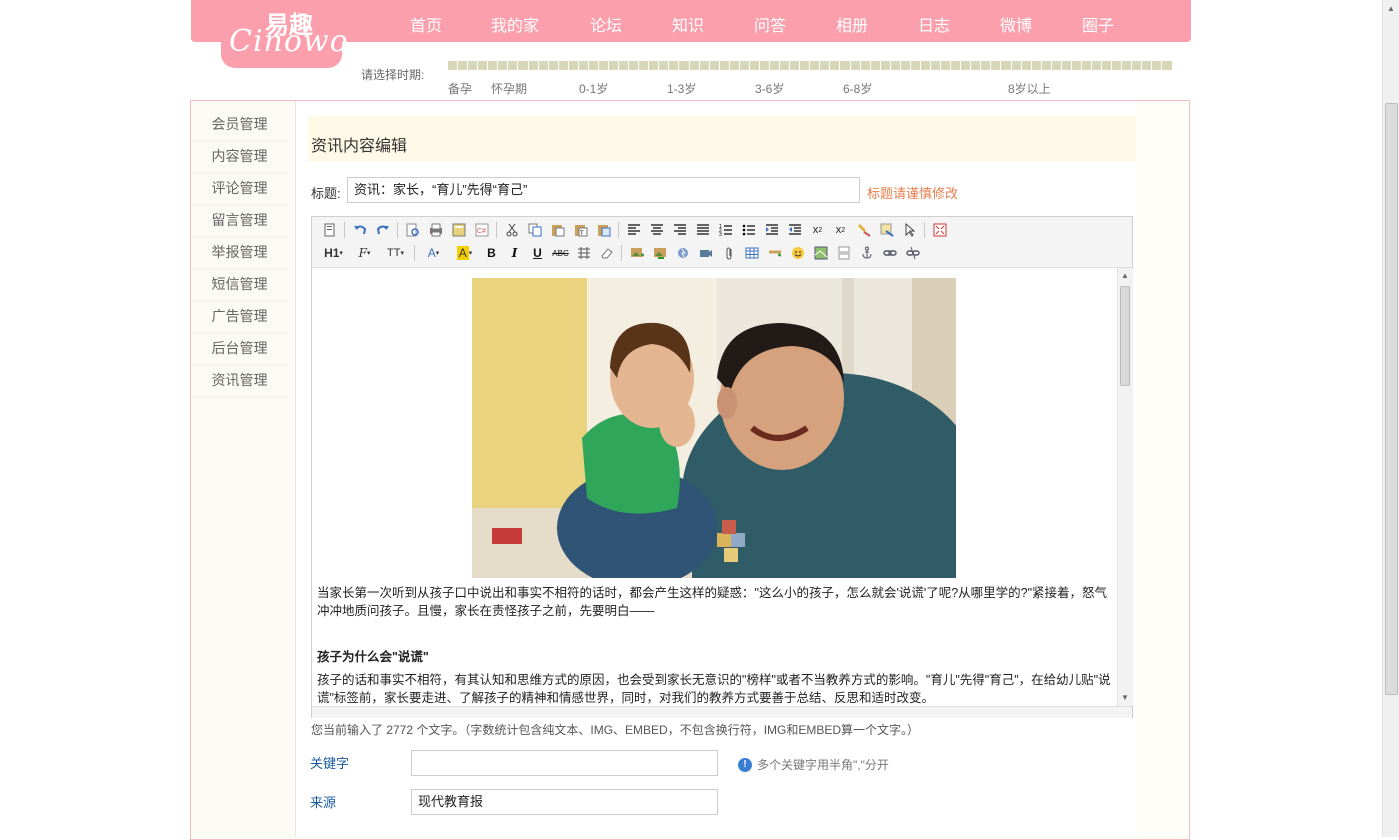 This screenshot has width=1399, height=840. Describe the element at coordinates (239, 285) in the screenshot. I see `sidebar-item-sms: 短信管理` at that location.